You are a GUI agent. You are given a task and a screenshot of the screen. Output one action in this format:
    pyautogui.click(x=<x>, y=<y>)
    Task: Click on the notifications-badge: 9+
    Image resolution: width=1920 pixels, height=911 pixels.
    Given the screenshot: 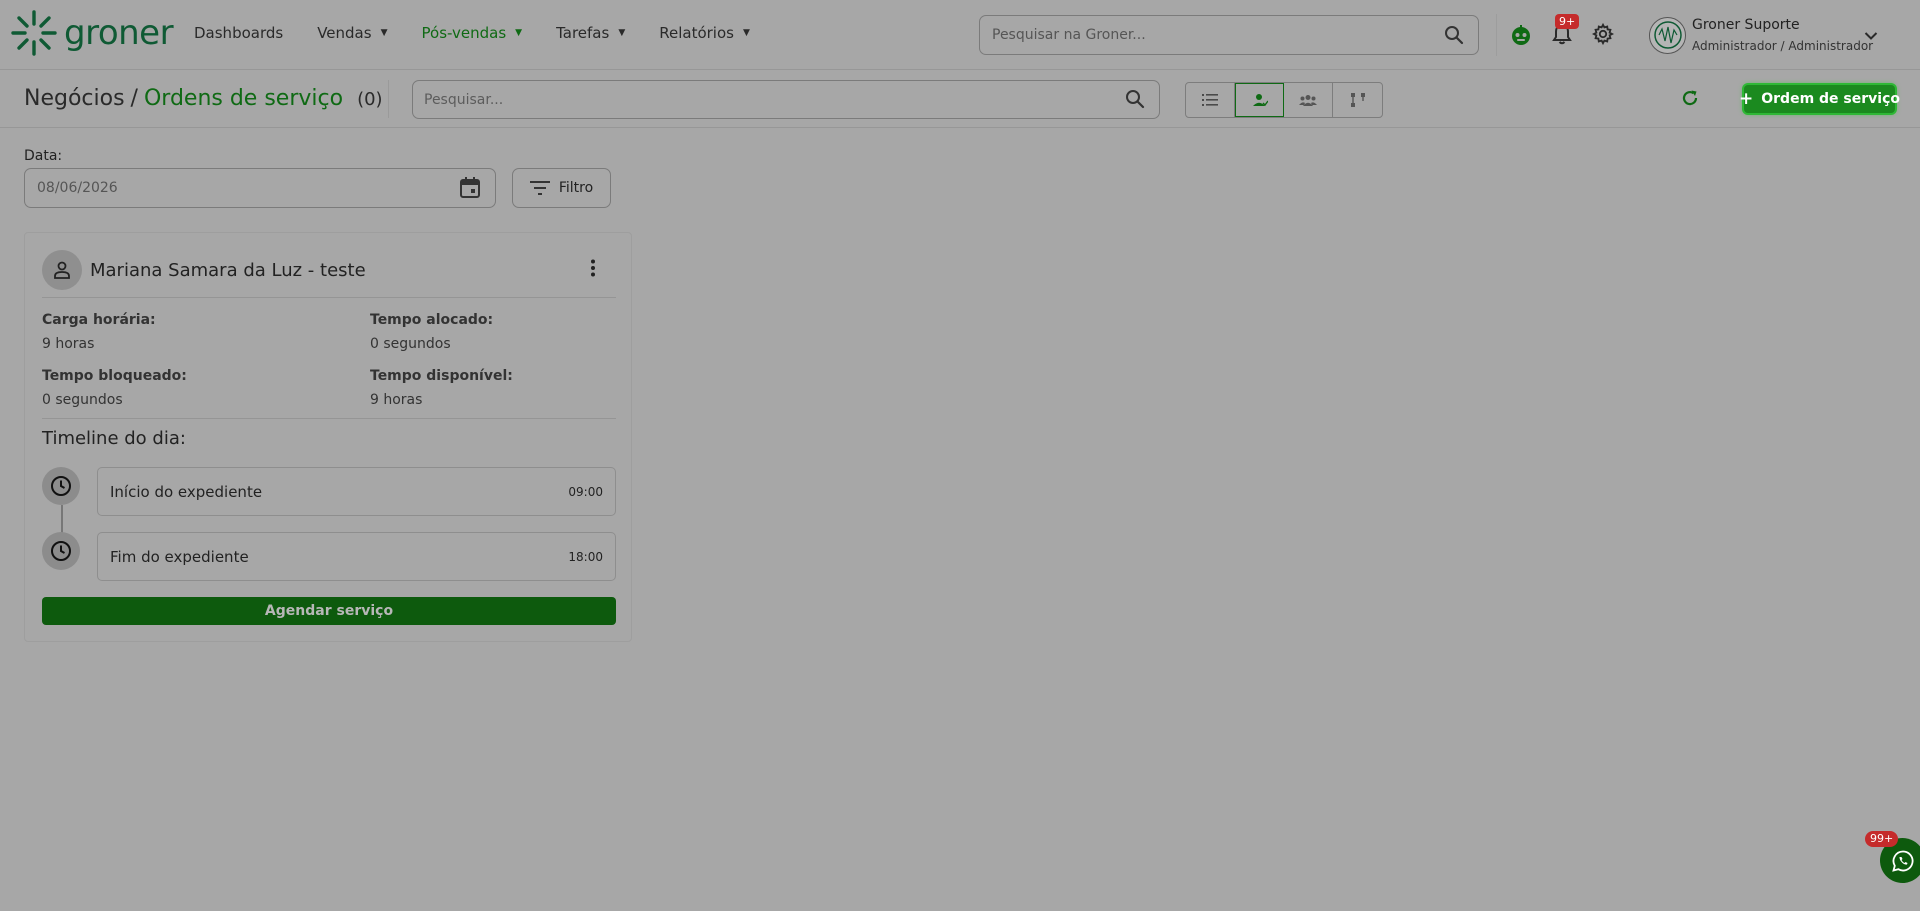 What is the action you would take?
    pyautogui.click(x=1567, y=21)
    